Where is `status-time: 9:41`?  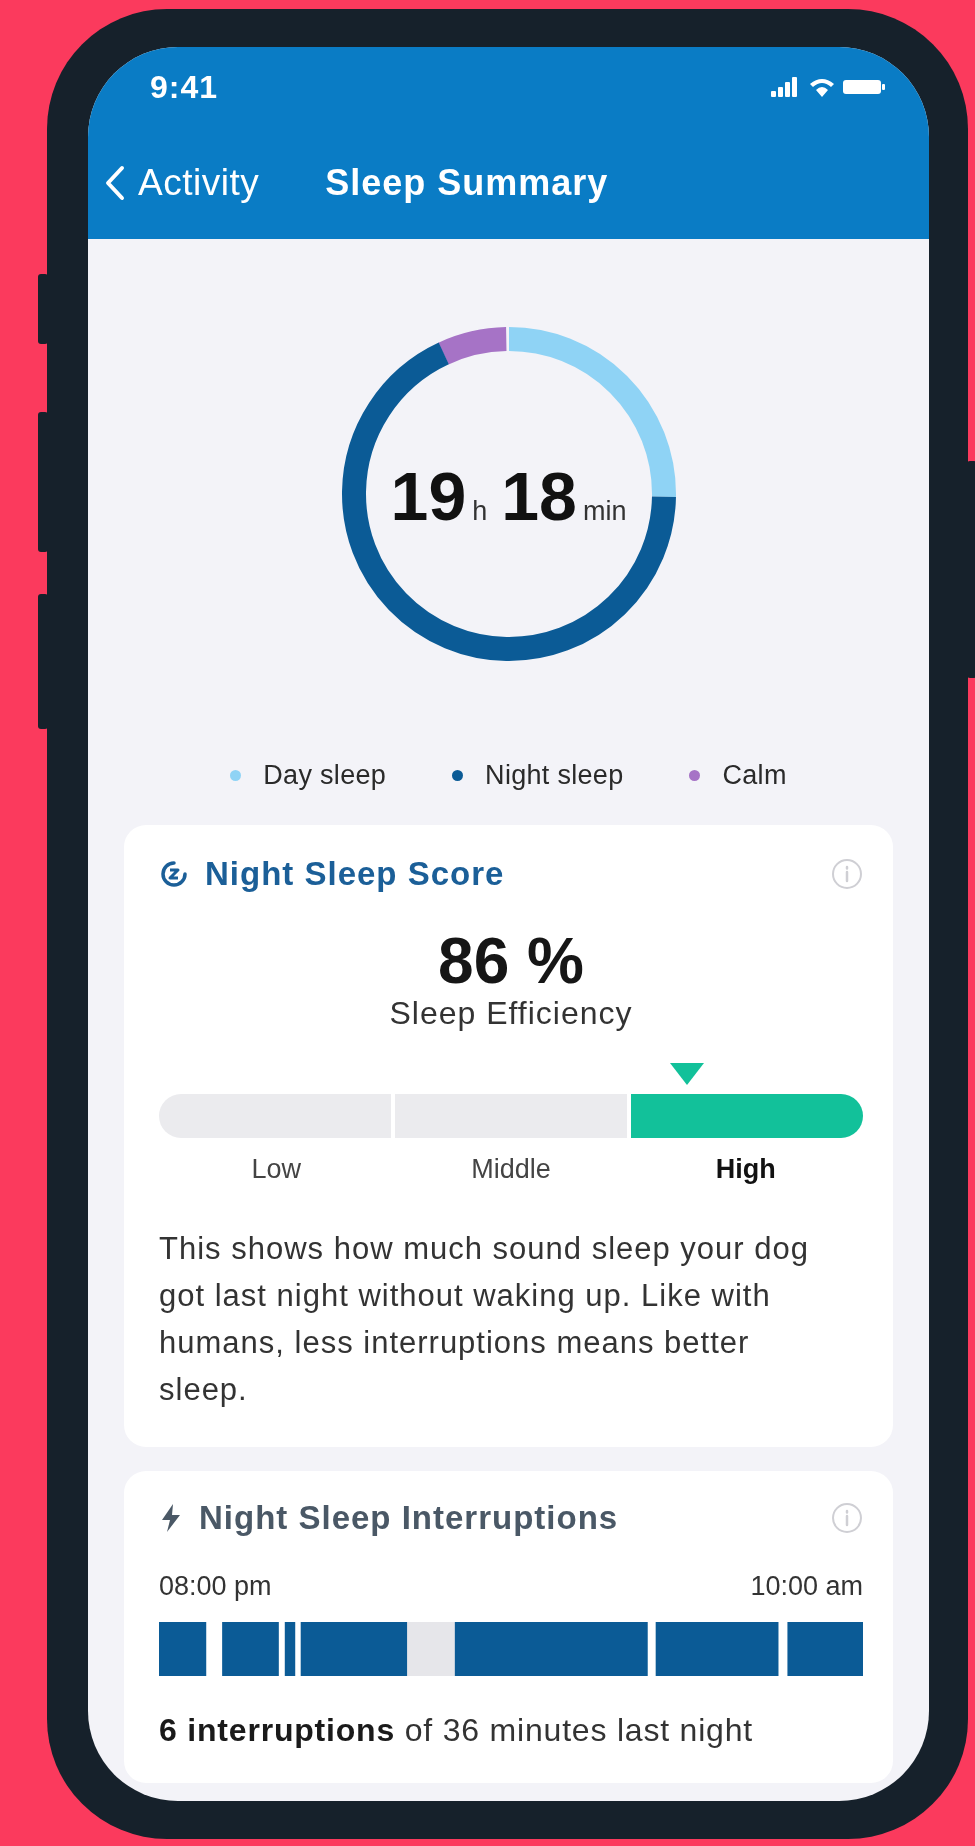
status-time: 9:41 is located at coordinates (184, 87).